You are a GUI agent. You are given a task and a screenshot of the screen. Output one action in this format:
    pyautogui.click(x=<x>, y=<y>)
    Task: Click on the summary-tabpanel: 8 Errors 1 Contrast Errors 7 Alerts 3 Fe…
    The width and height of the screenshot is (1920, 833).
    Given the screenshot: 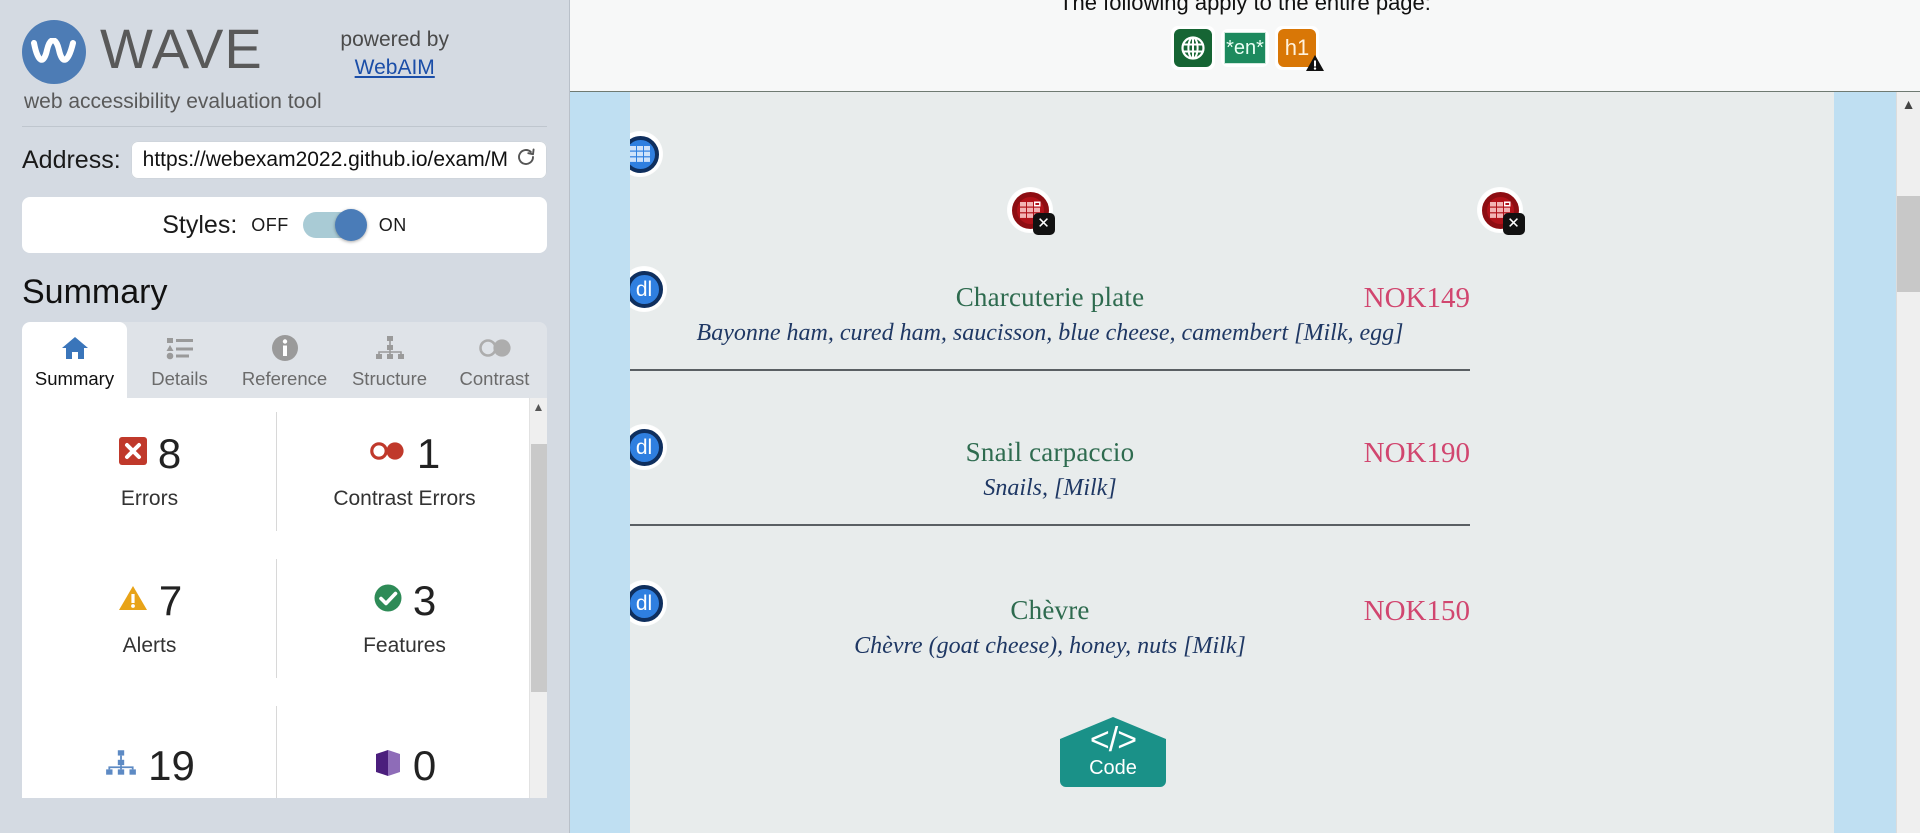 What is the action you would take?
    pyautogui.click(x=284, y=598)
    